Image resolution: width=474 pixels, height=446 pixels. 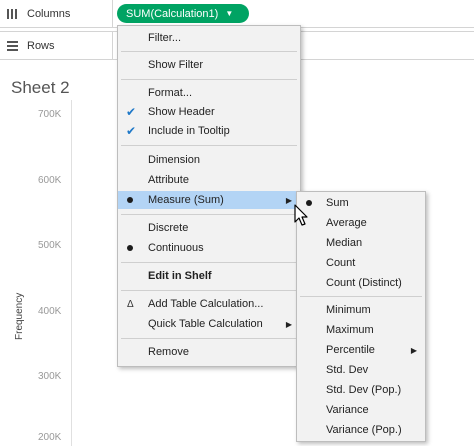 What do you see at coordinates (56, 45) in the screenshot?
I see `rows-shelf-label: Rows` at bounding box center [56, 45].